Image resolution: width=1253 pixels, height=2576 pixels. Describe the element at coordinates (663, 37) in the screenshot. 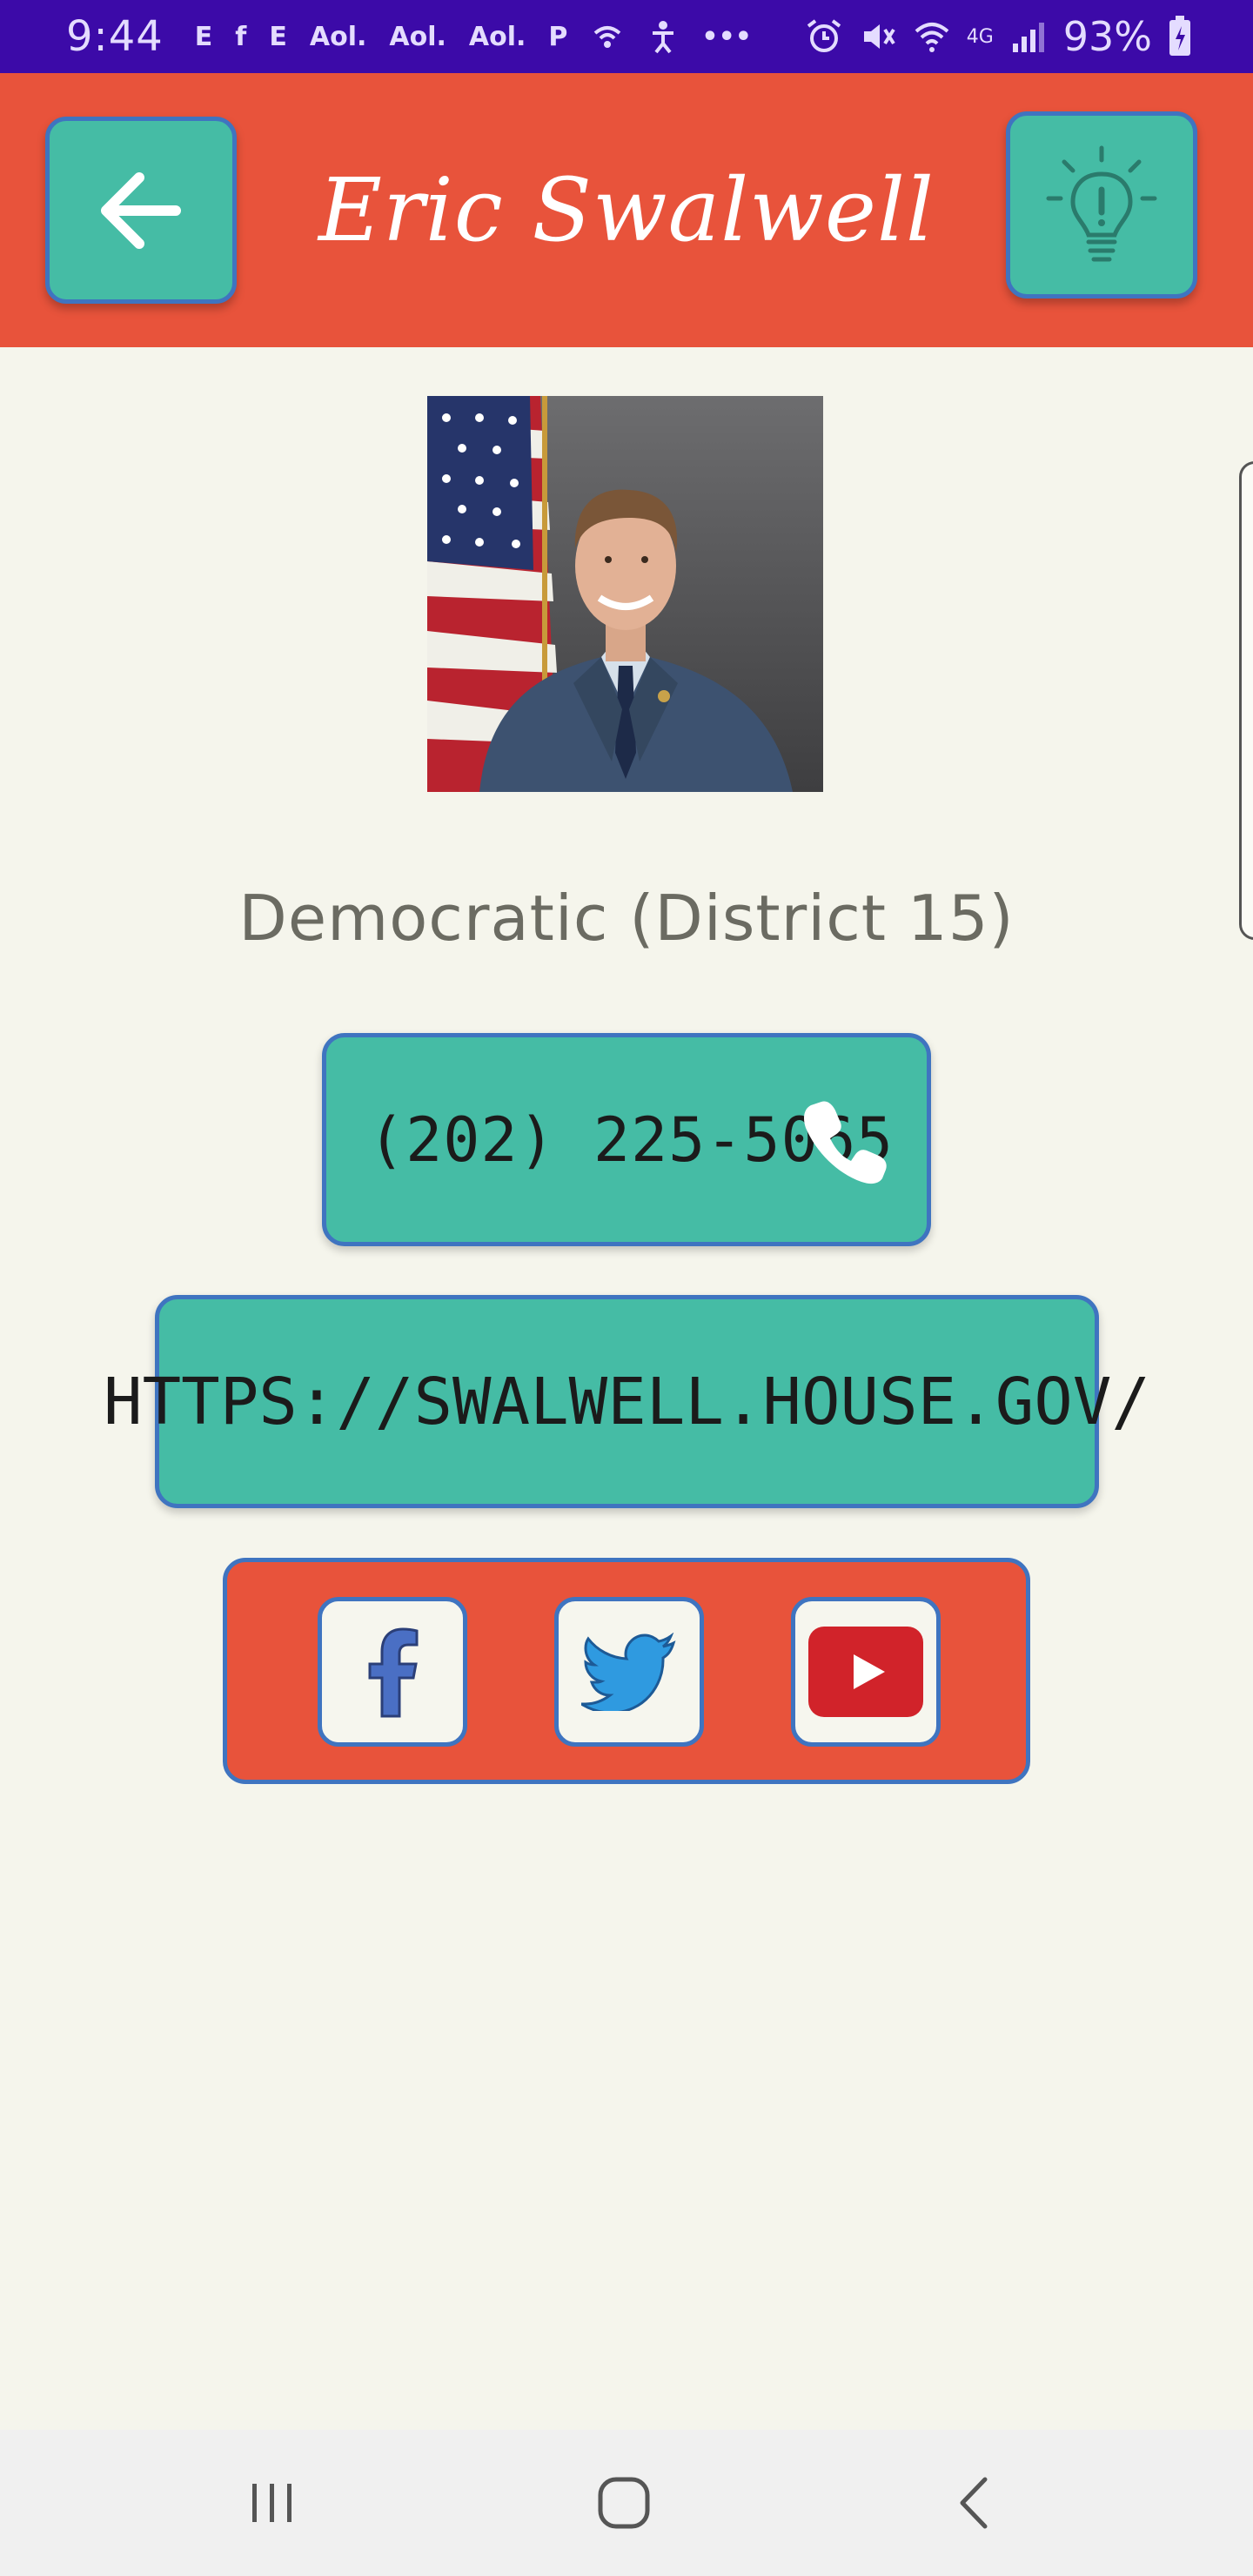

I see `accessibility-icon` at that location.